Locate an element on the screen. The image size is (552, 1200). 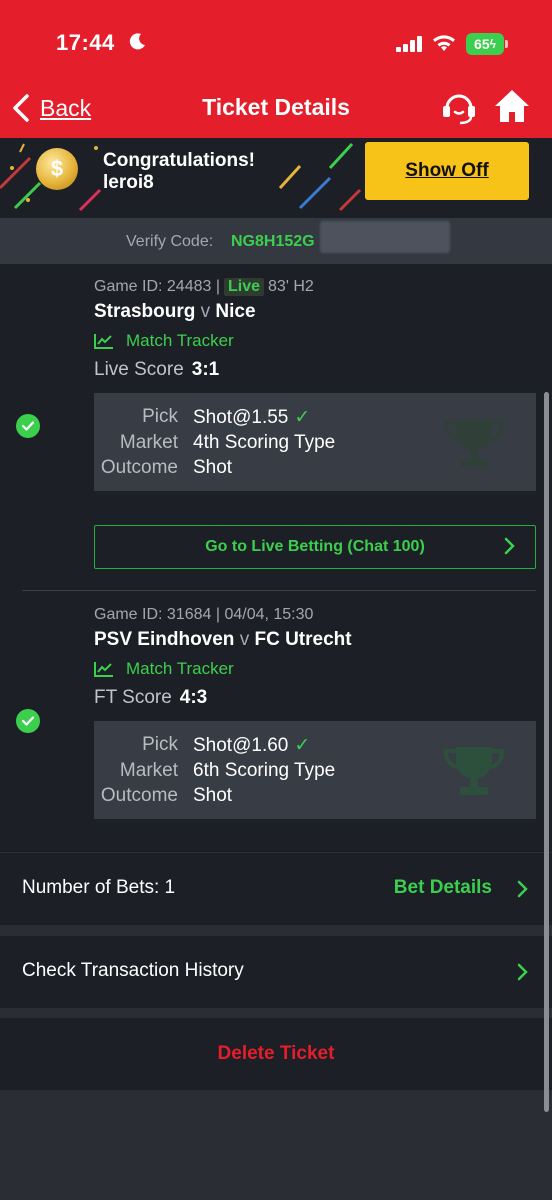
live-betting-button: Go to Live Betting (Chat 100) is located at coordinates (315, 547).